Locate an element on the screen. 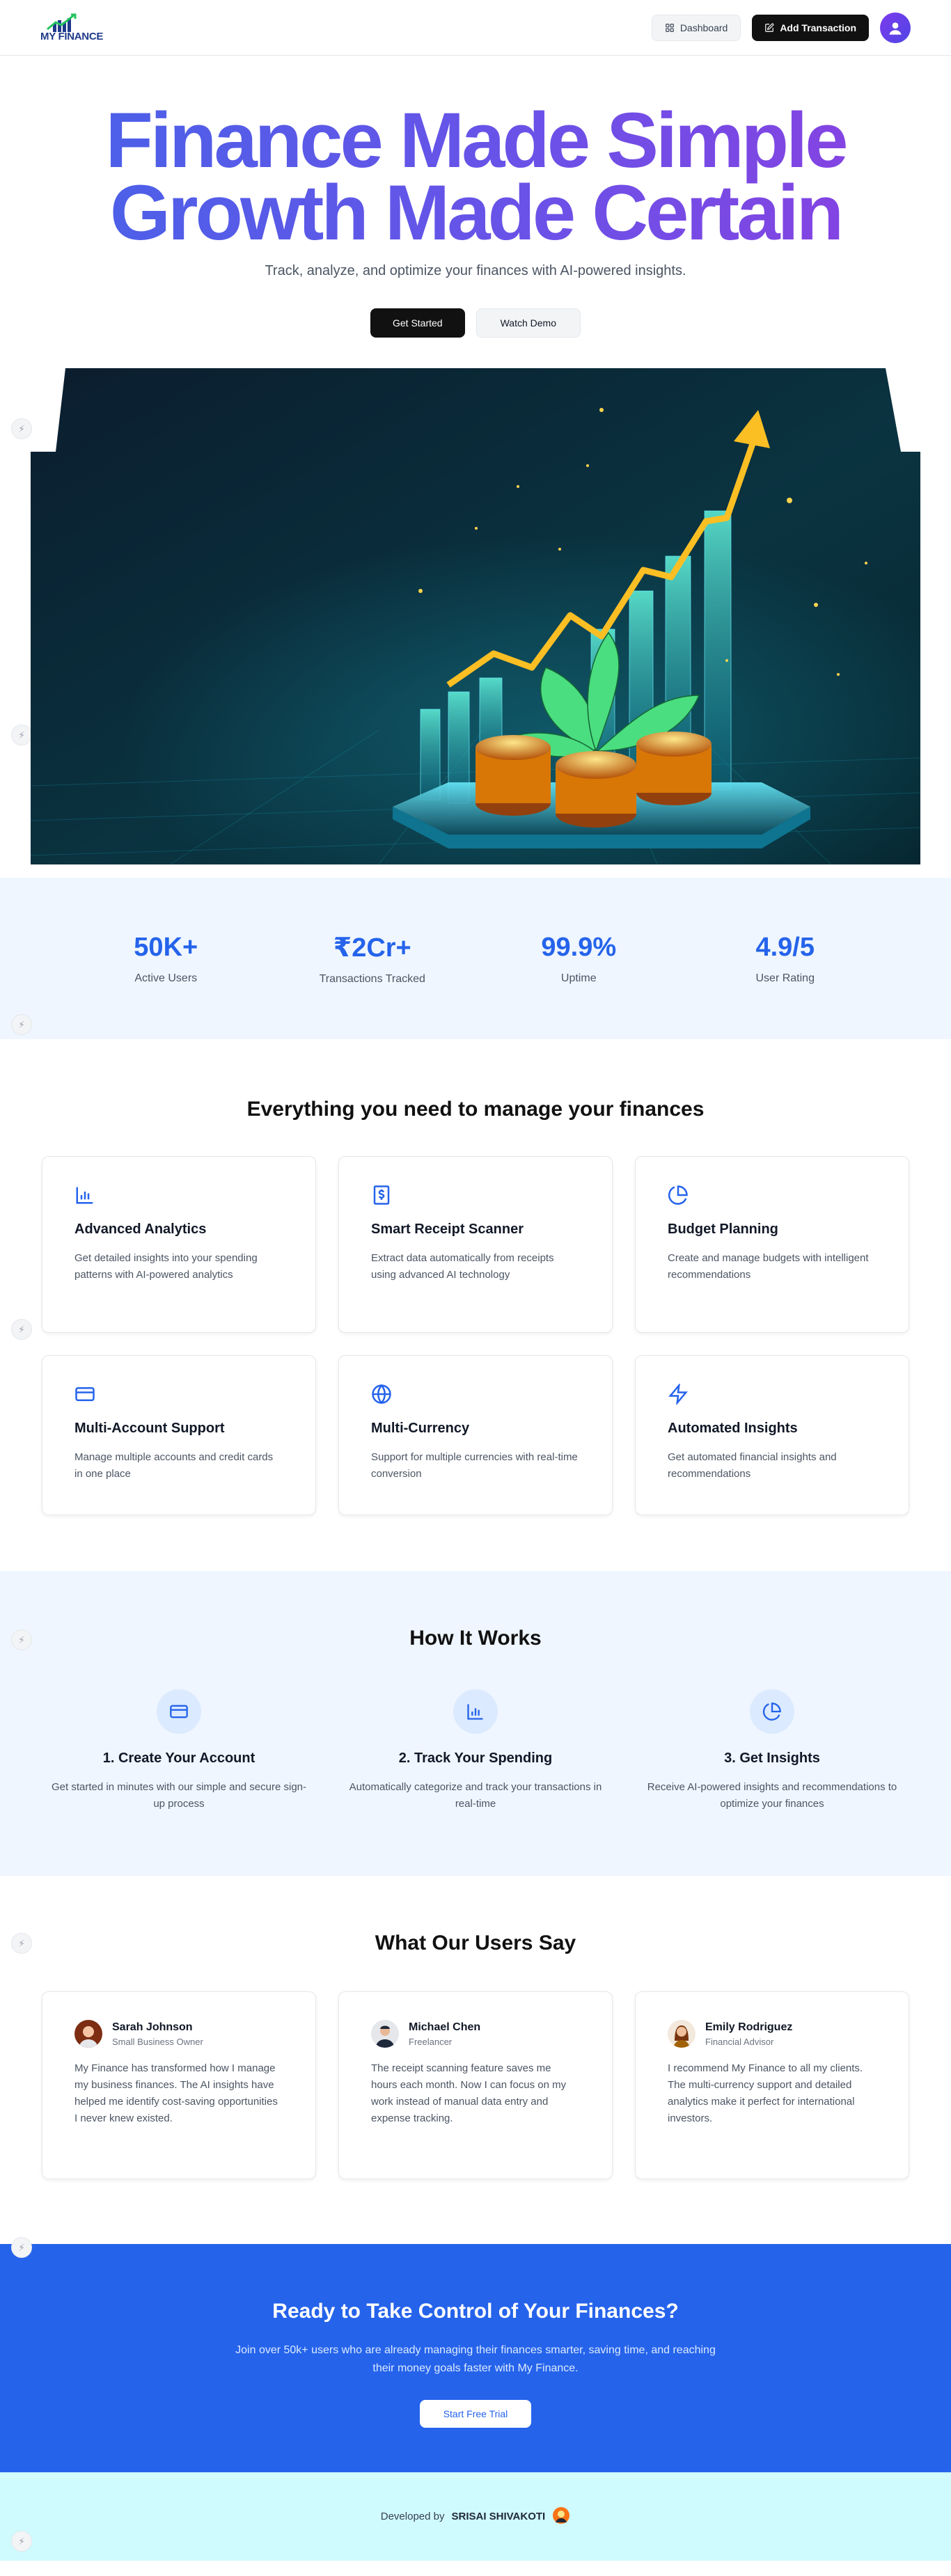  testimonial-role: Small Business Owner is located at coordinates (157, 2041).